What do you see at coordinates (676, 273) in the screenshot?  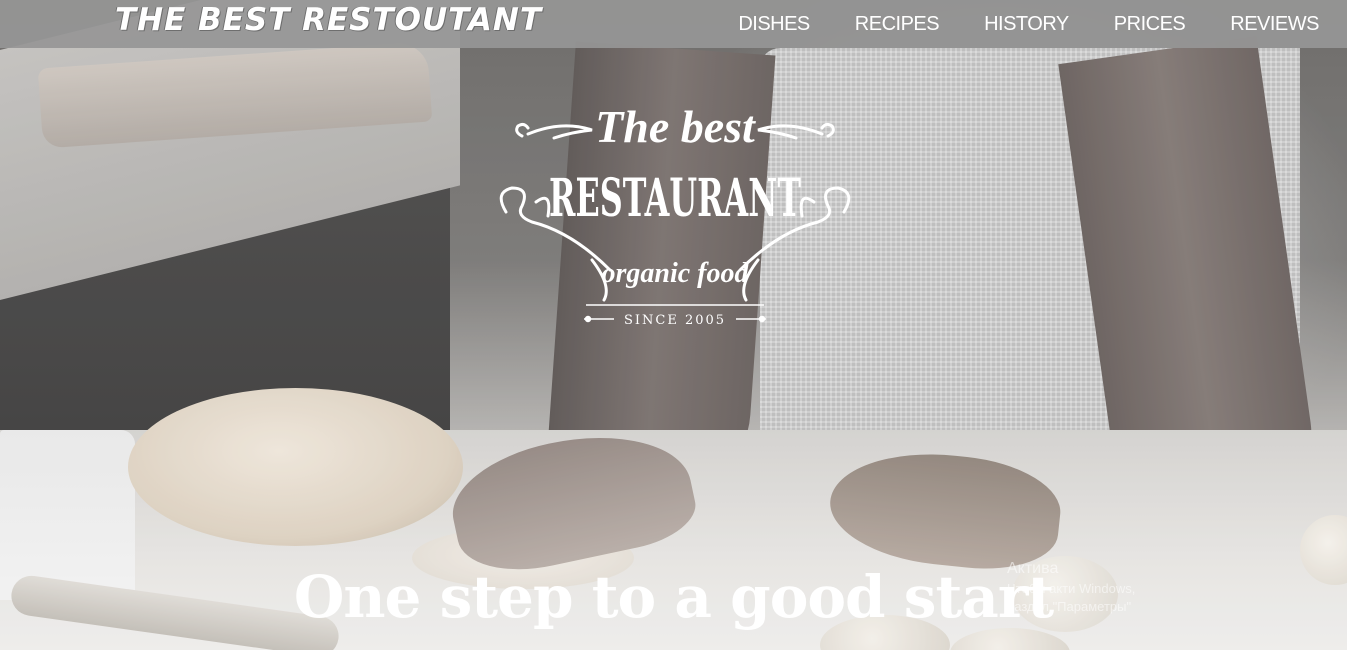 I see `emblem-script-bottom: organic food` at bounding box center [676, 273].